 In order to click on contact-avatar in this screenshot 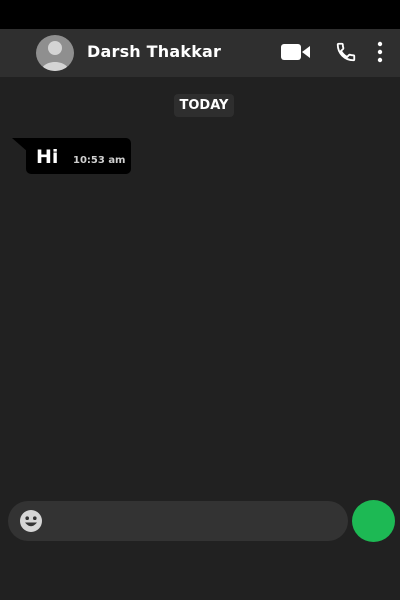, I will do `click(55, 53)`.